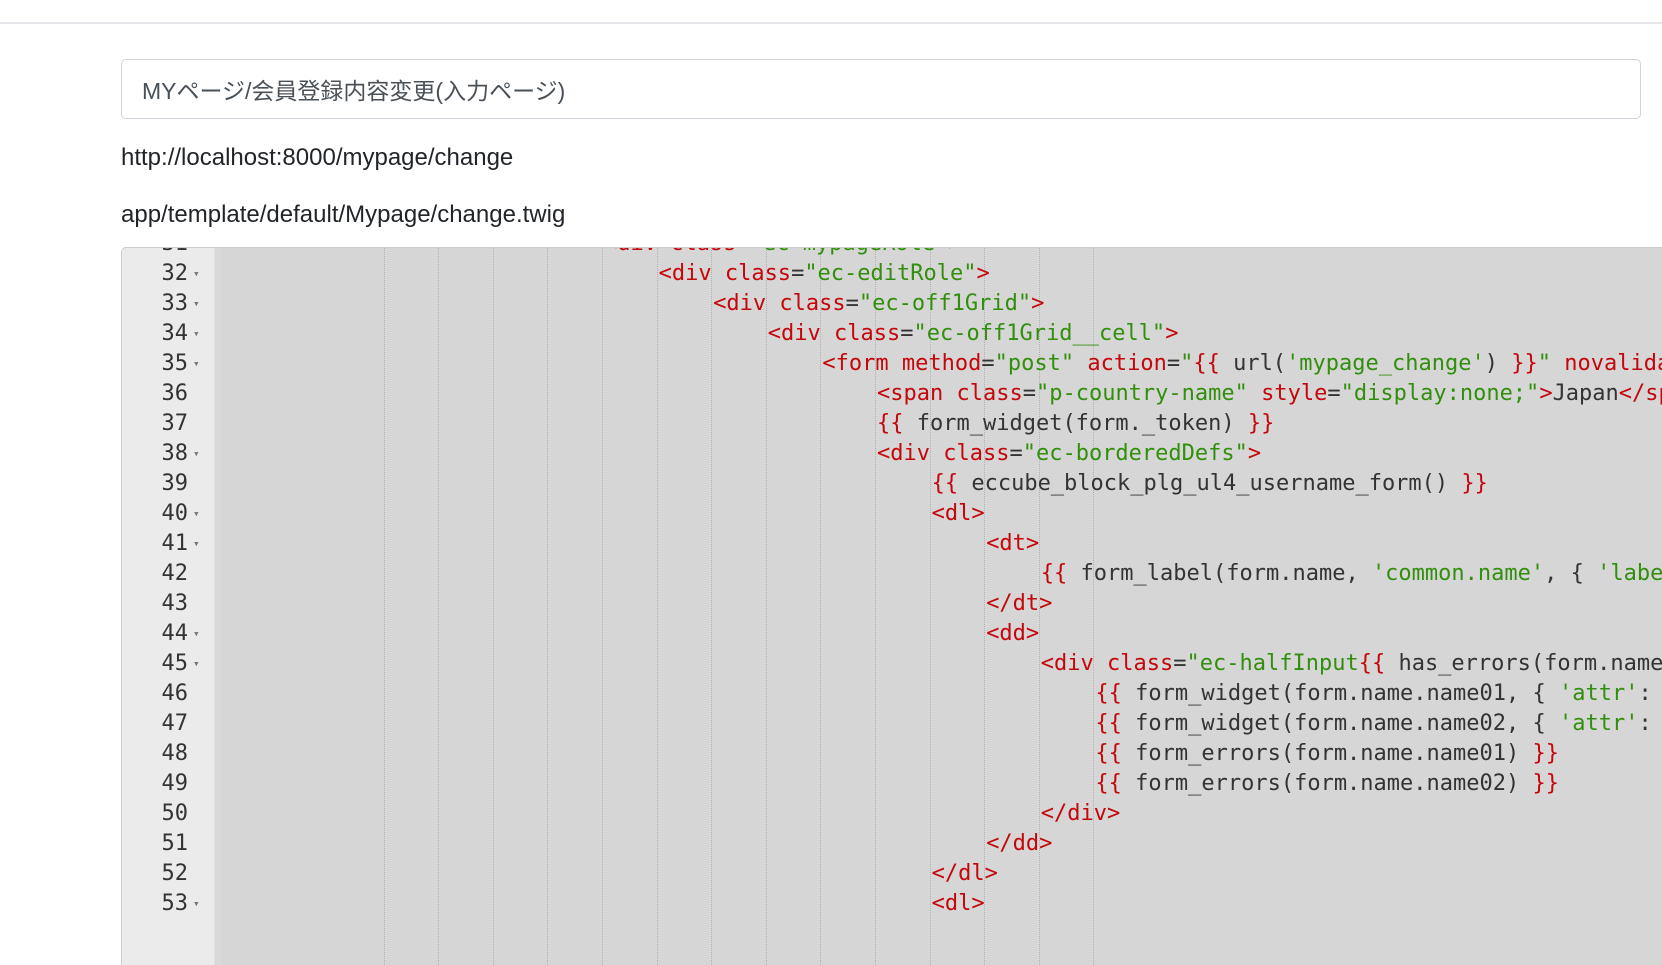  Describe the element at coordinates (849, 252) in the screenshot. I see `code-token: "ec-mypageRole"` at that location.